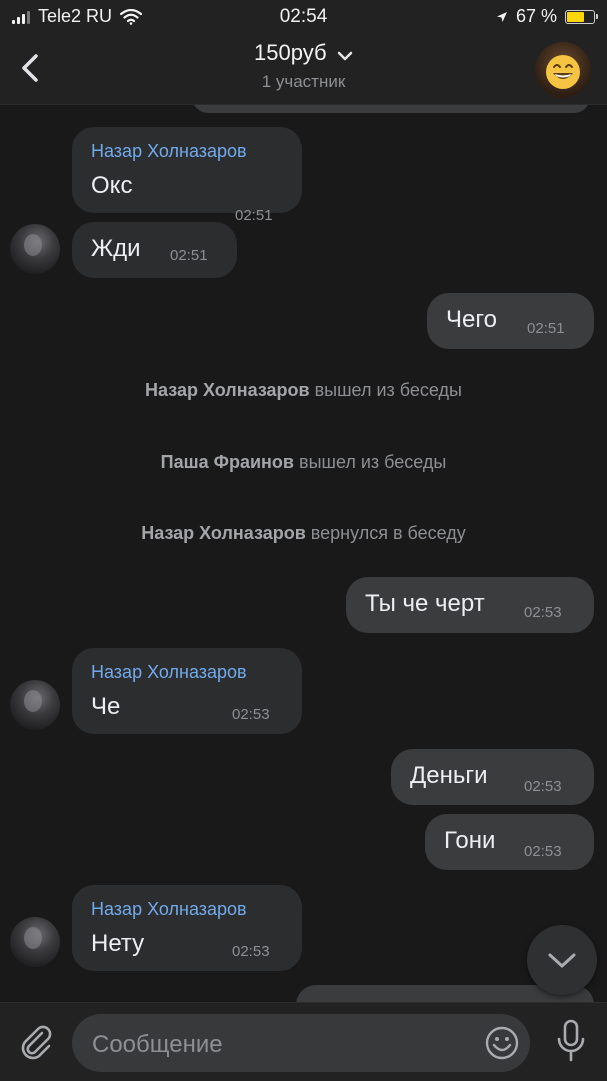 The image size is (607, 1081). I want to click on message-bubble-outgoing: Ты че черт 02:53, so click(470, 605).